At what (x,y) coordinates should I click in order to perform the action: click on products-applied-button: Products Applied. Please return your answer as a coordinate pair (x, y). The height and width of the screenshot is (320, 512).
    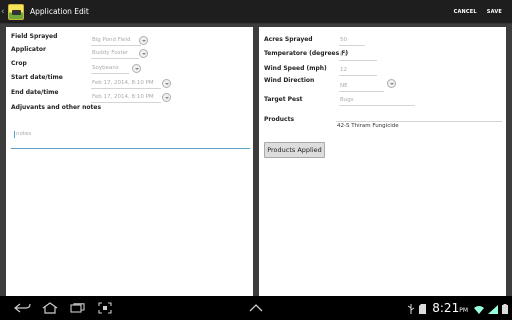
    Looking at the image, I should click on (294, 150).